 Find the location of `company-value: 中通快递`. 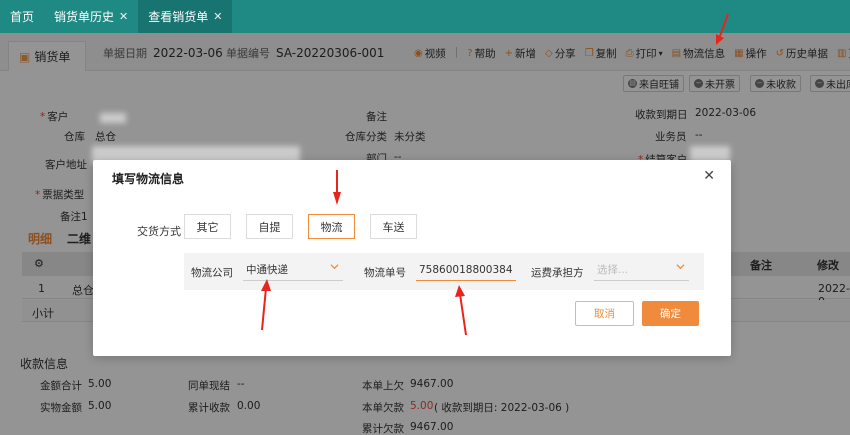

company-value: 中通快递 is located at coordinates (267, 270).